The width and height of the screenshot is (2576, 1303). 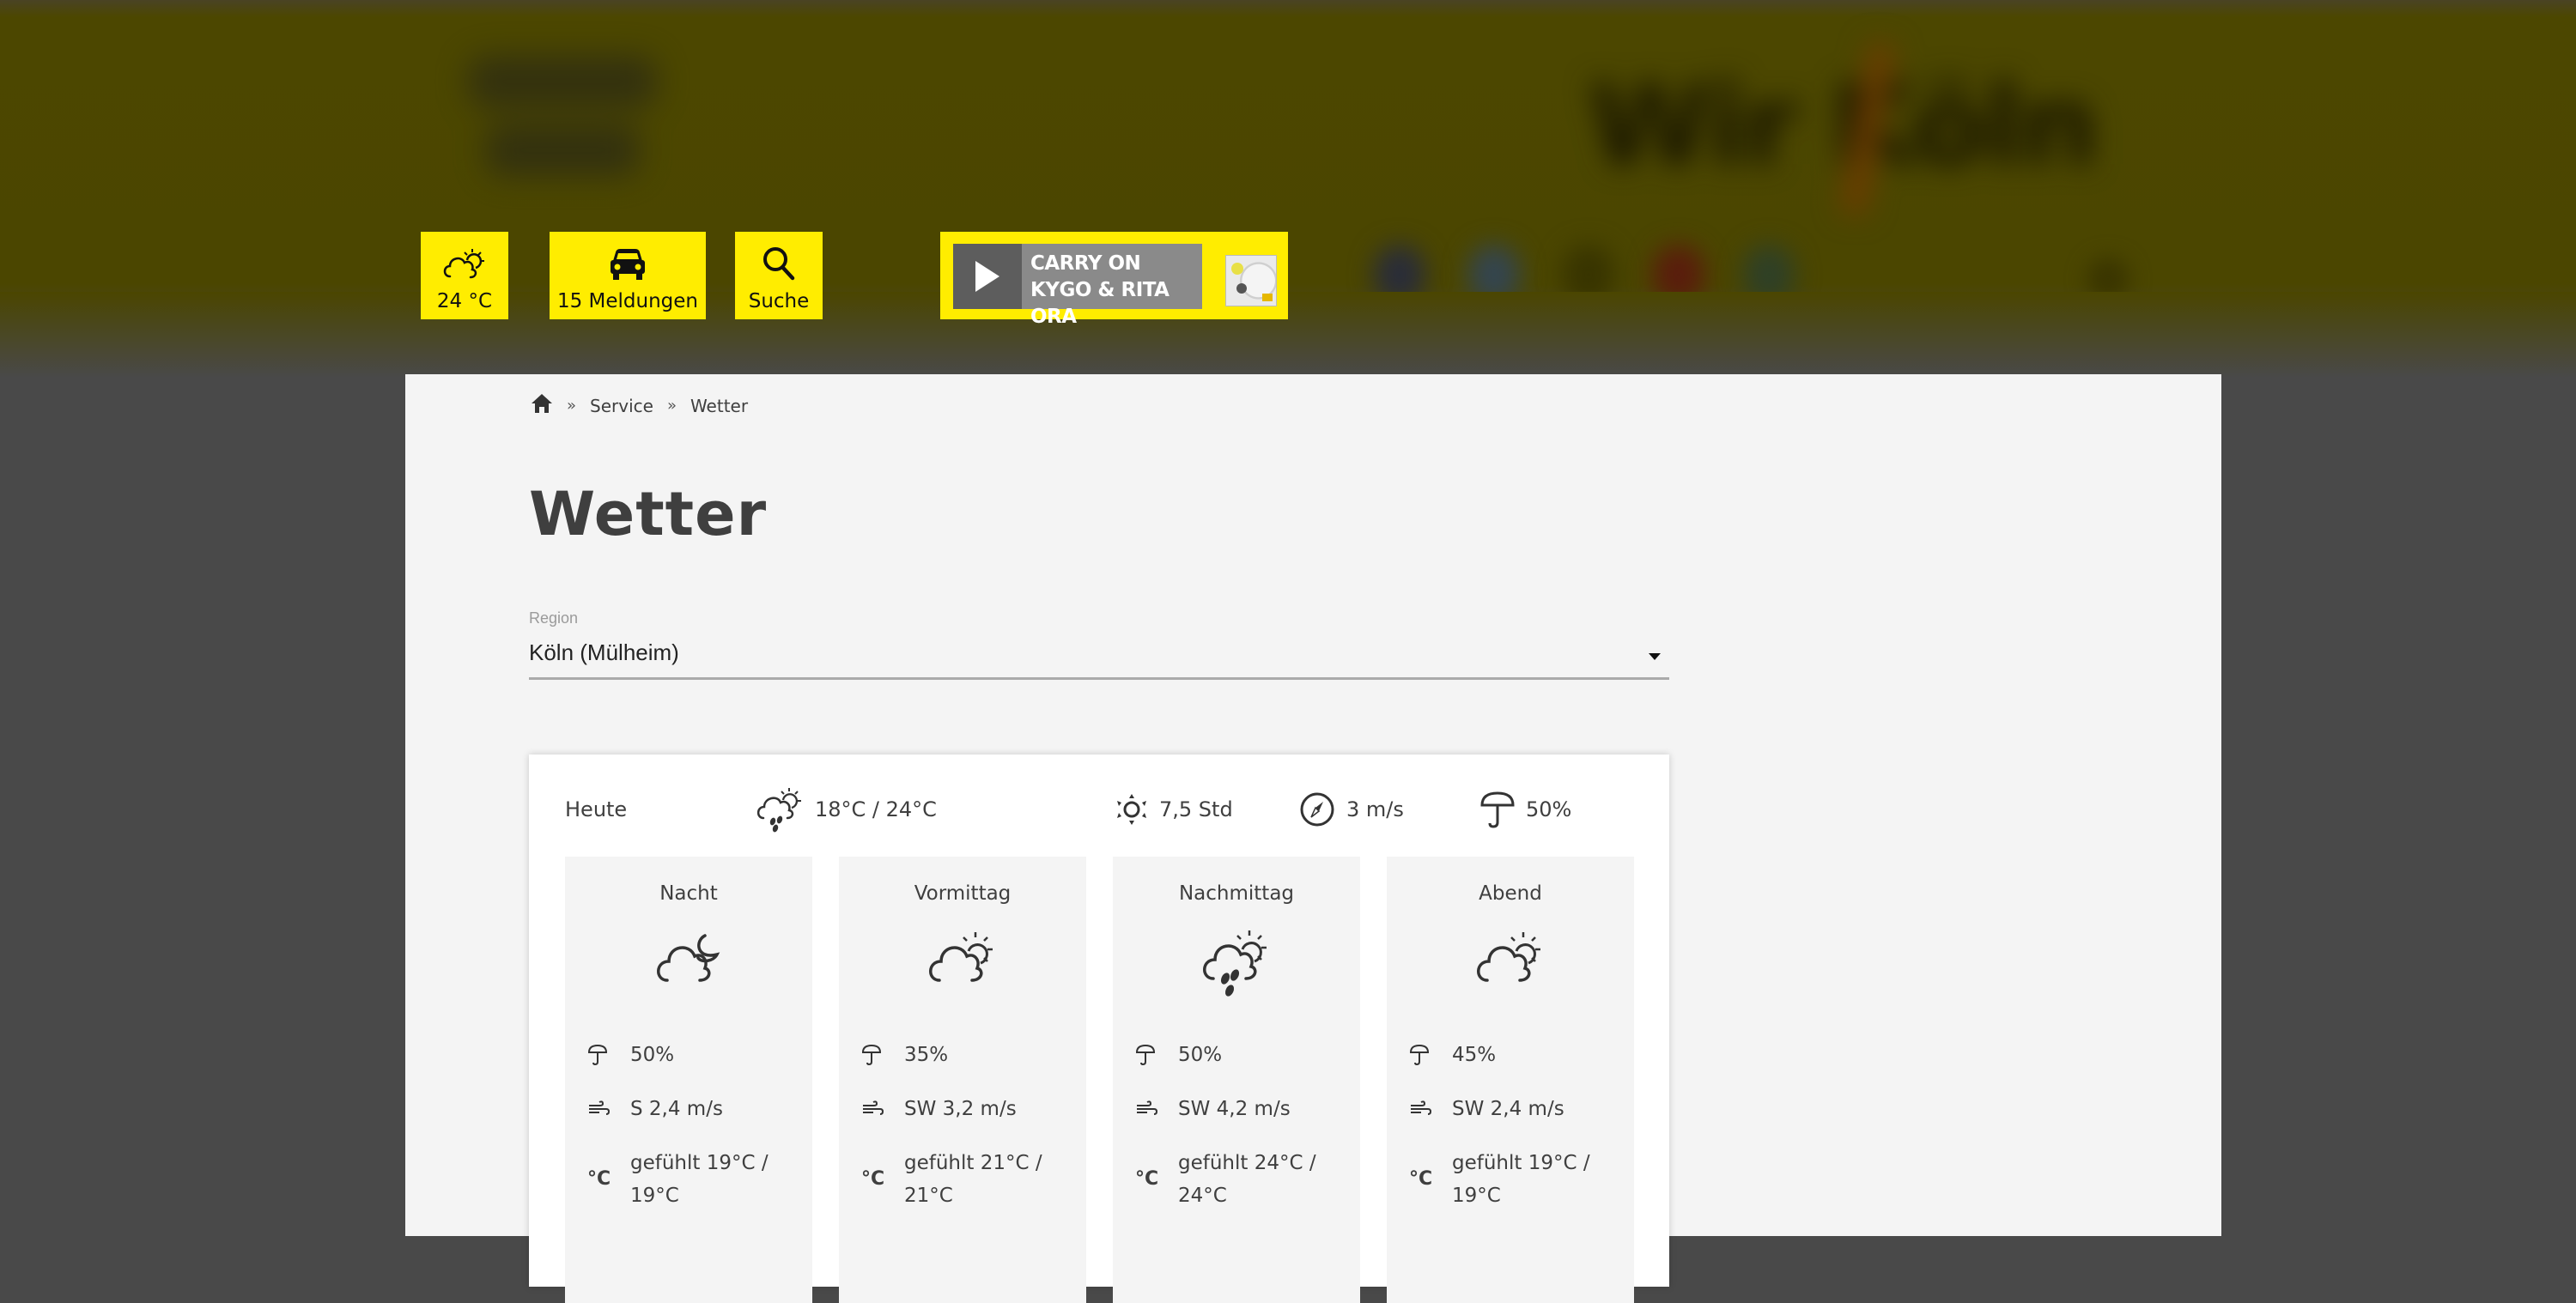 I want to click on period-wind: S 2,4 m/s, so click(x=676, y=1109).